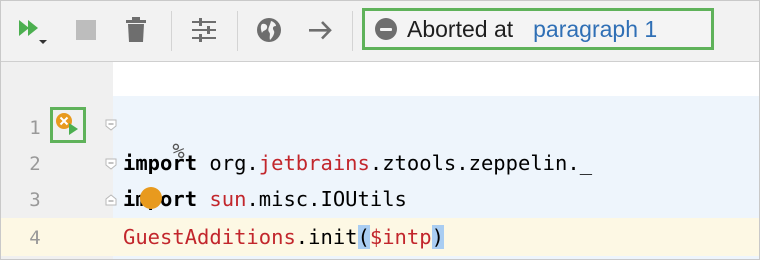 This screenshot has height=260, width=760. I want to click on code-text: .ztools.zeppelin._, so click(481, 163).